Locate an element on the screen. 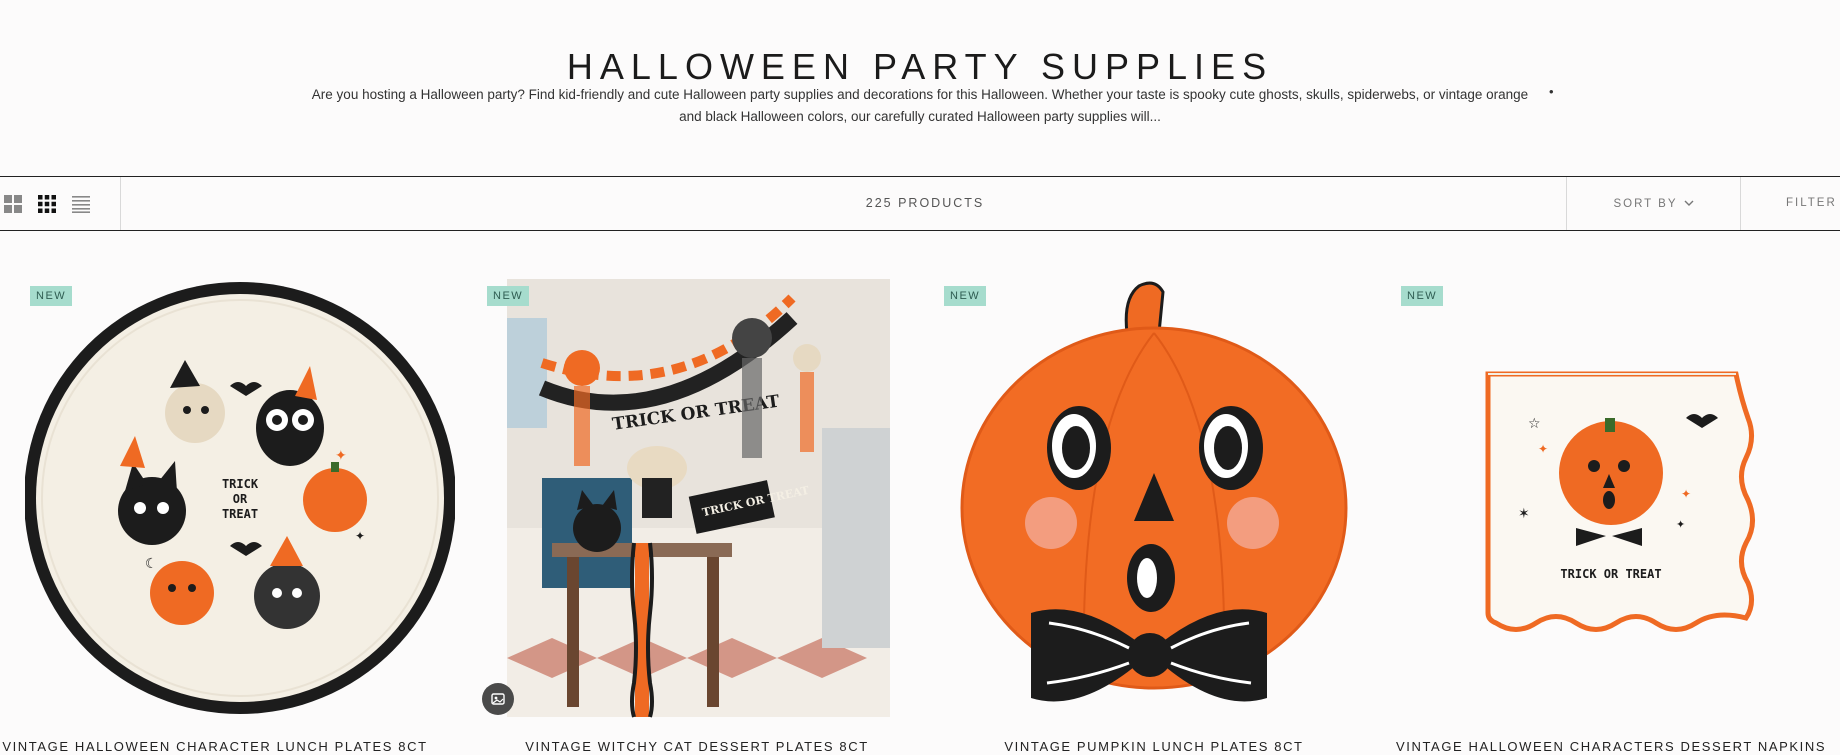 This screenshot has width=1840, height=755. svg-text: TRICK is located at coordinates (240, 484).